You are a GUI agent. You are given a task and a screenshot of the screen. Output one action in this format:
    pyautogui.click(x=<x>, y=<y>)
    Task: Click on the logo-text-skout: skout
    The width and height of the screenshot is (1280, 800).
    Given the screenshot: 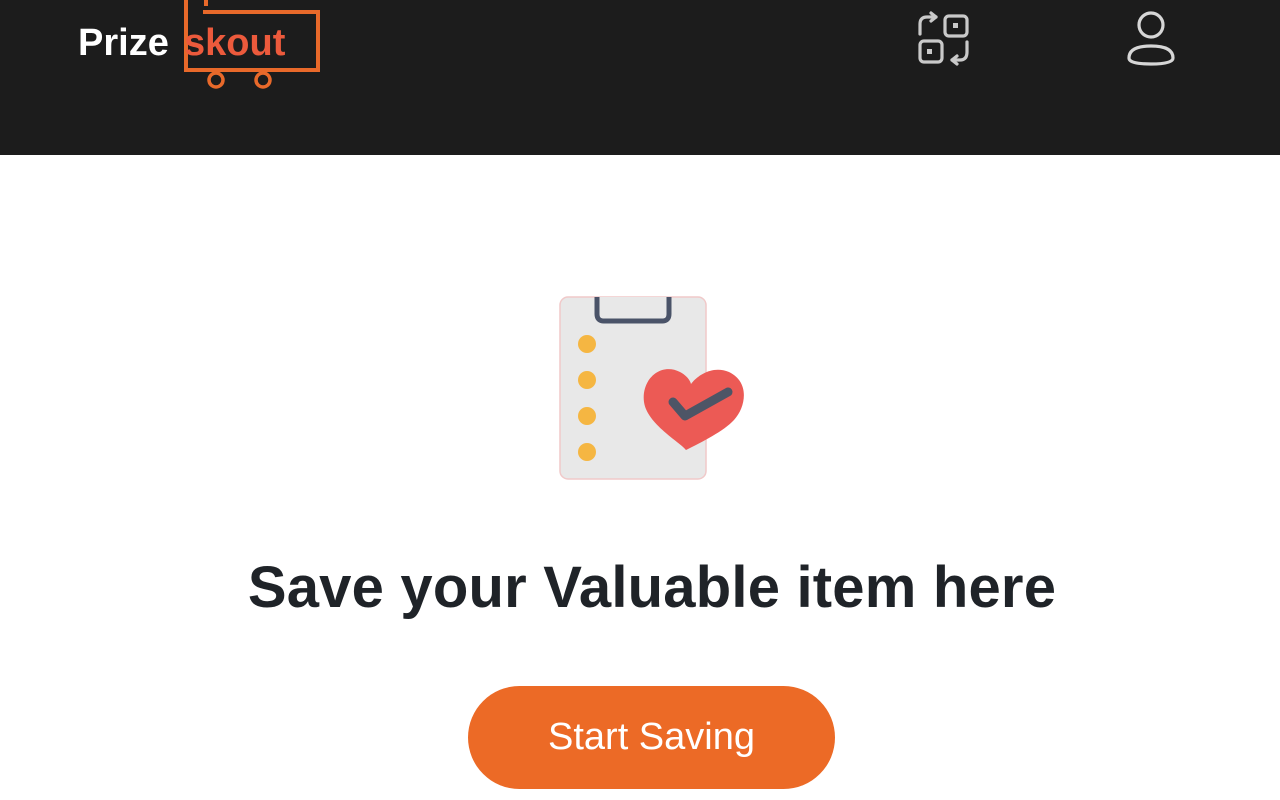 What is the action you would take?
    pyautogui.click(x=235, y=43)
    